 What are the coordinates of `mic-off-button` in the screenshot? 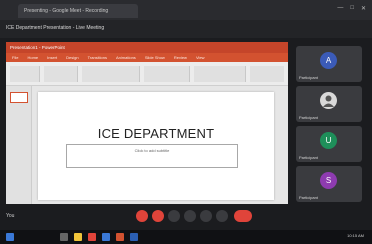 It's located at (142, 216).